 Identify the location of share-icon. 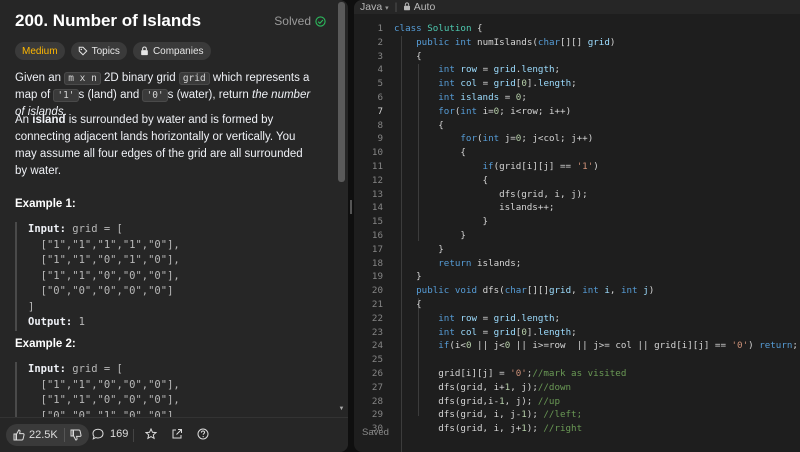
(177, 434).